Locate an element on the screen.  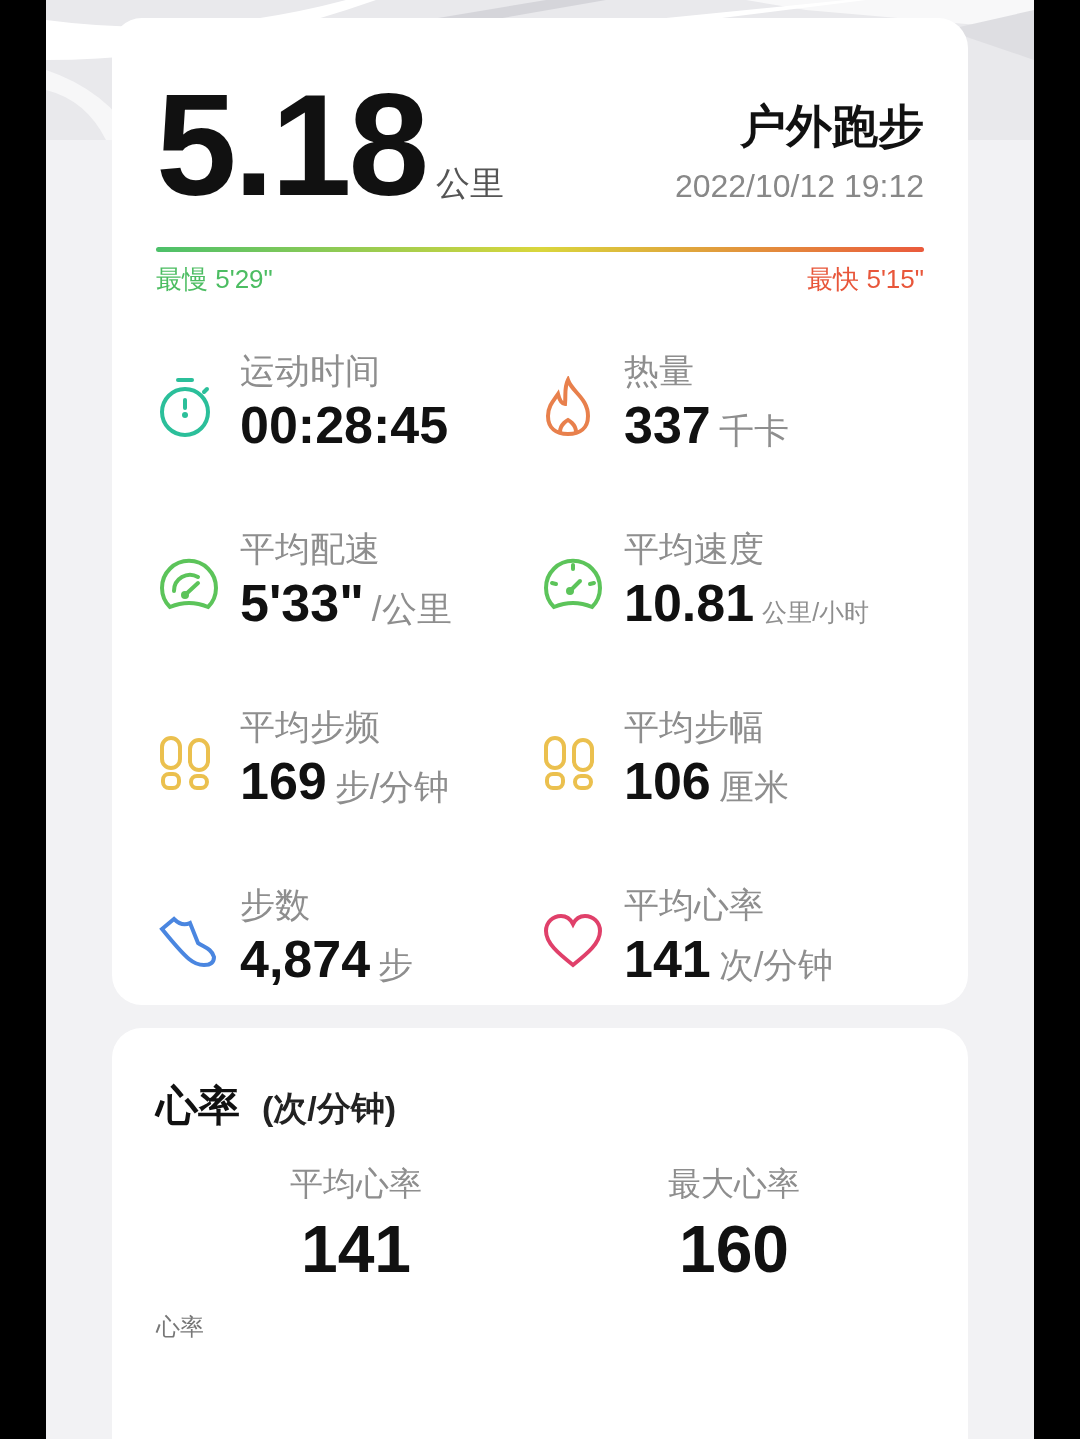
stat-value: 5'33" is located at coordinates (302, 603).